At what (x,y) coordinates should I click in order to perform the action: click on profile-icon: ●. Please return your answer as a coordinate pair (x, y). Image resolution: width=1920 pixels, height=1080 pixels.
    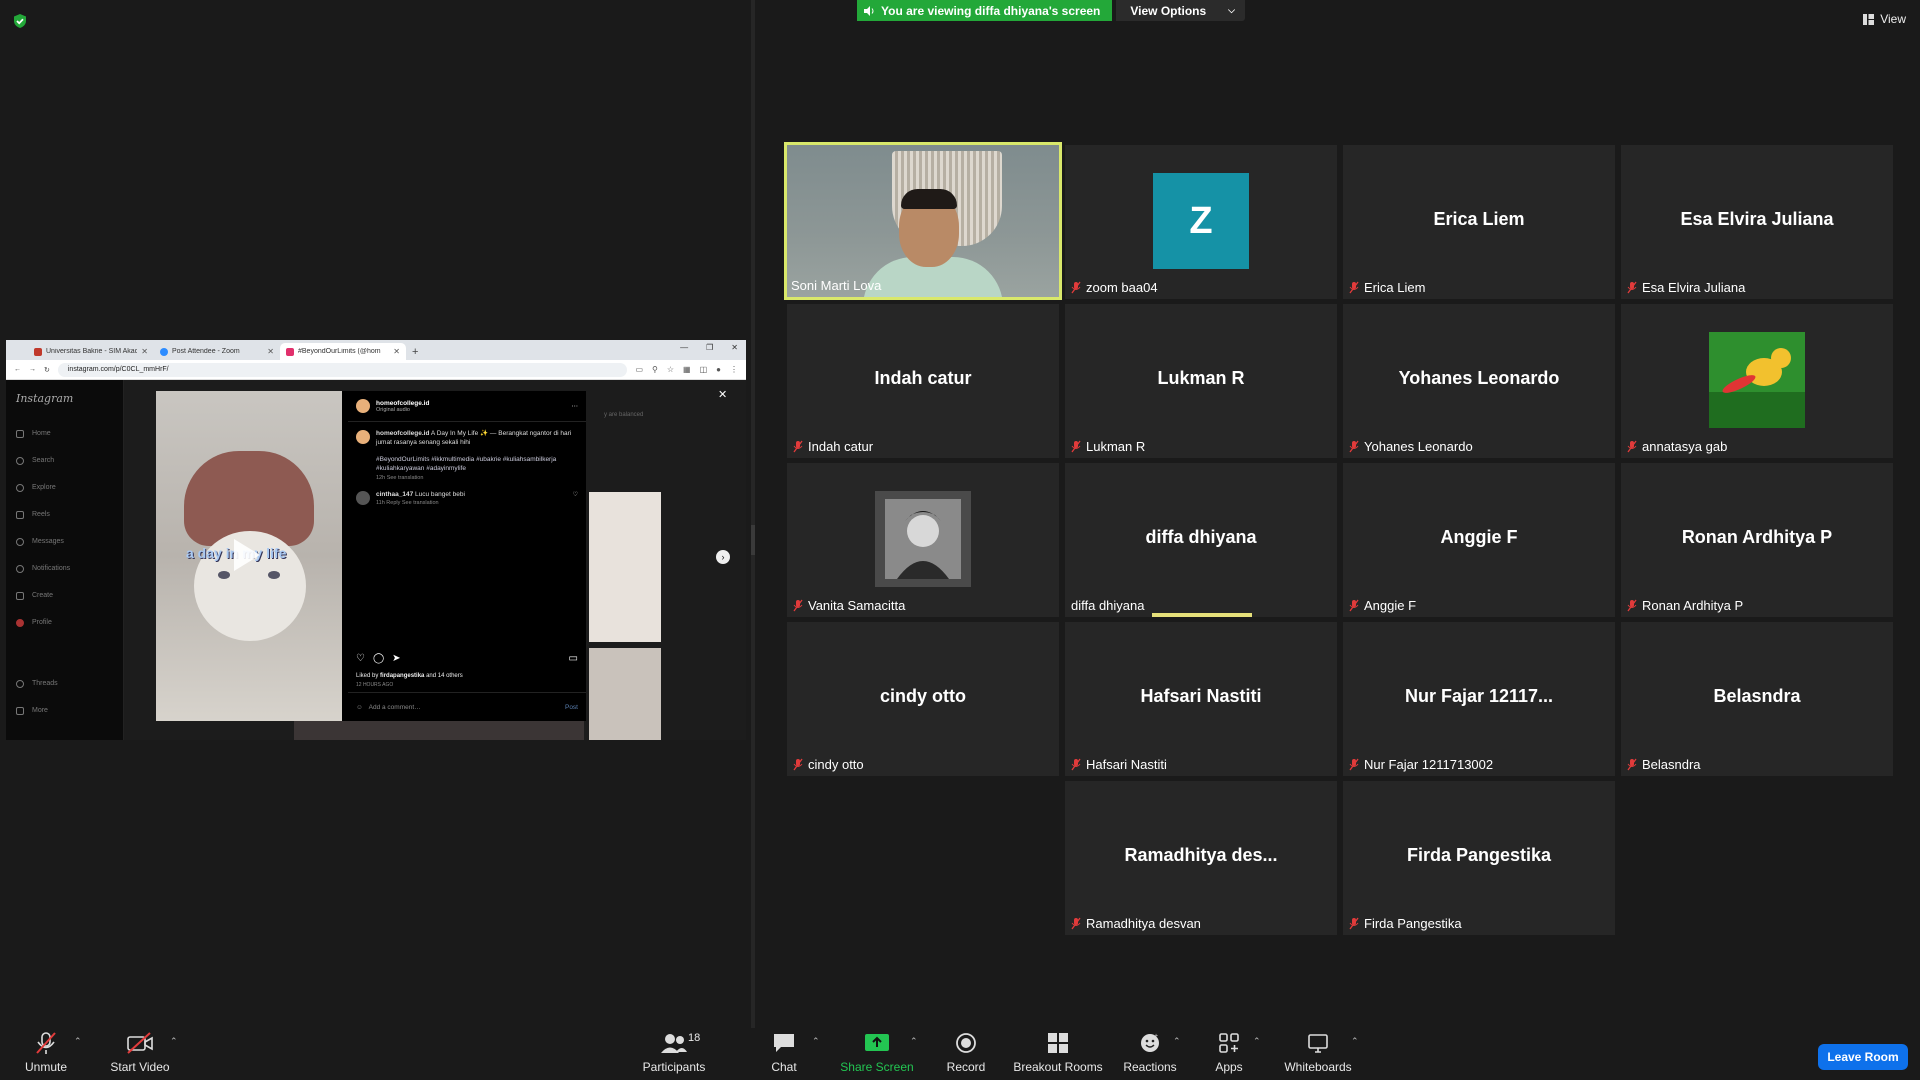
    Looking at the image, I should click on (718, 369).